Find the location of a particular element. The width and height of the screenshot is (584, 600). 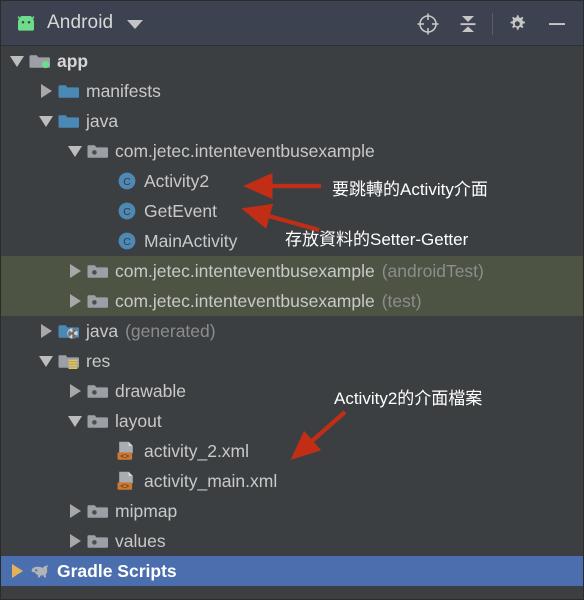

arrow-to-activity-2-xml is located at coordinates (318, 435).